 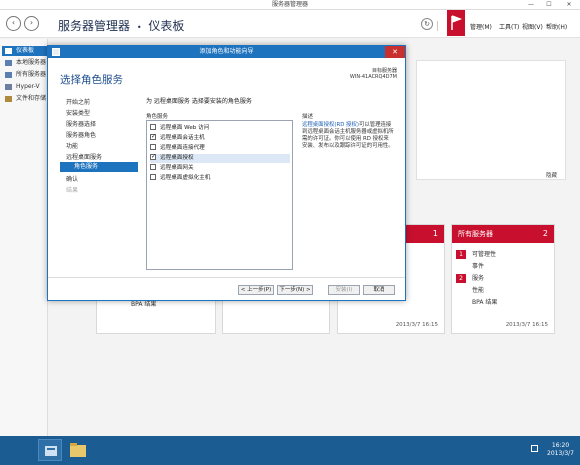 I want to click on breadcrumb-app: 服务器管理器, so click(x=94, y=26).